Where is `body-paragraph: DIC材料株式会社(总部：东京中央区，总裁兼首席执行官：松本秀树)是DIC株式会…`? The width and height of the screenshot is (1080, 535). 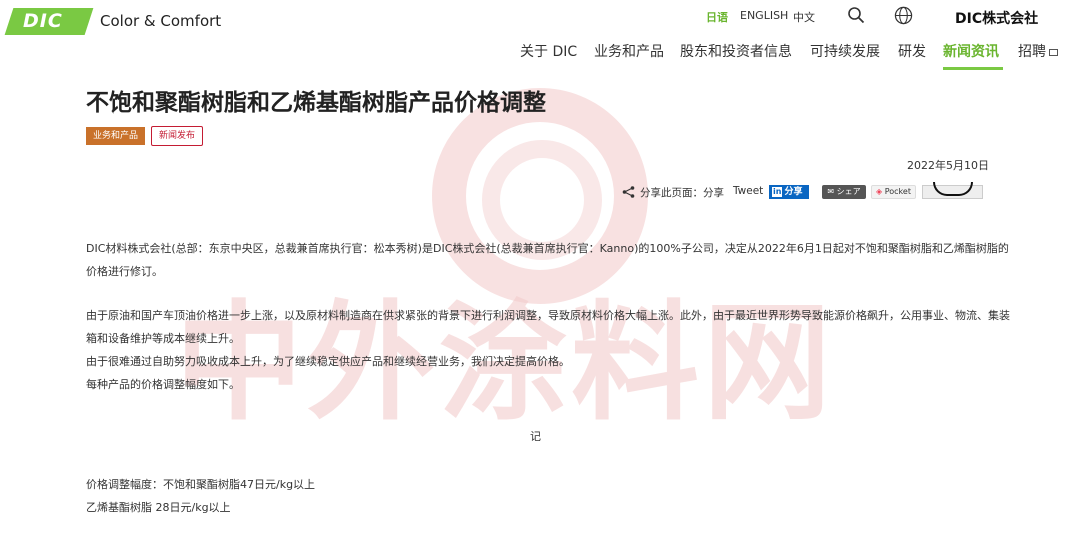
body-paragraph: DIC材料株式会社(总部：东京中央区，总裁兼首席执行官：松本秀树)是DIC株式会… is located at coordinates (547, 248).